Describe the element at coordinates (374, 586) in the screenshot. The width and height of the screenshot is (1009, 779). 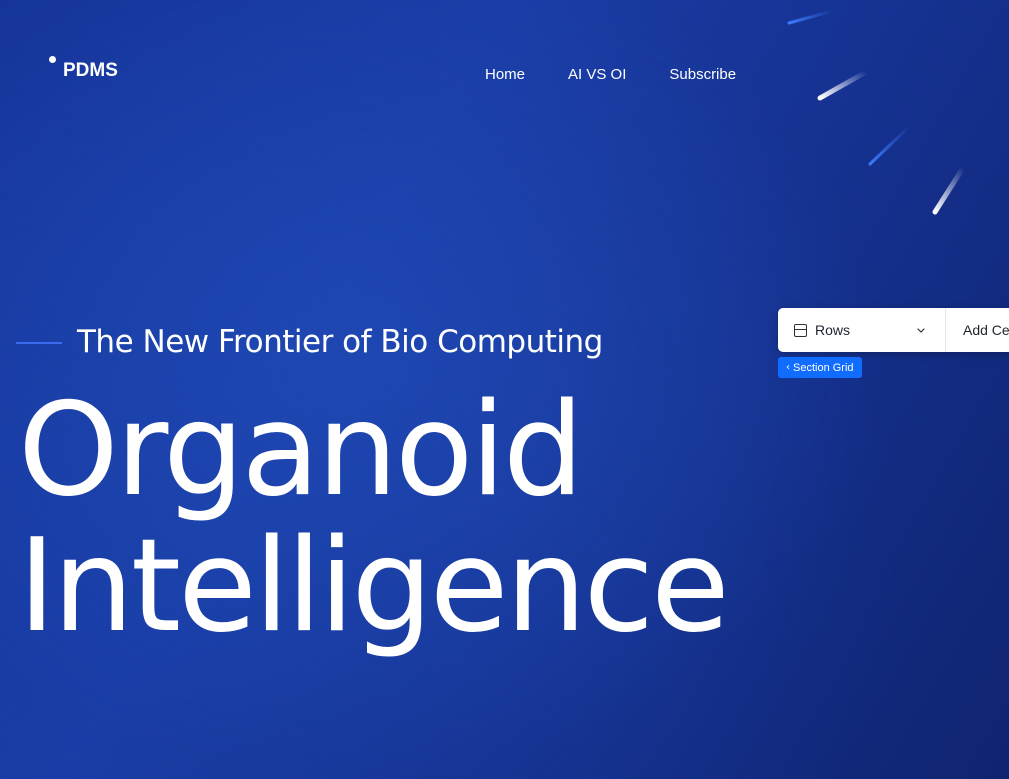
I see `hero-title-line-2: Intelligence` at that location.